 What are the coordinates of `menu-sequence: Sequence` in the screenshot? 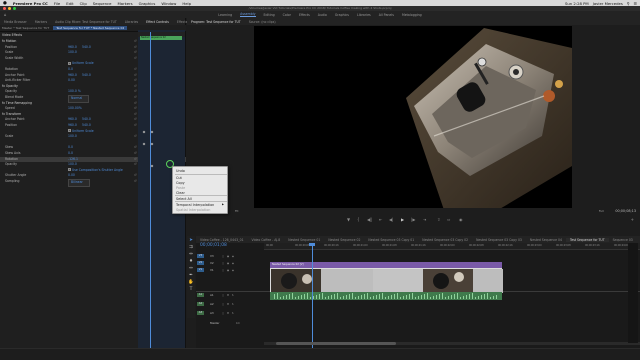 It's located at (102, 3).